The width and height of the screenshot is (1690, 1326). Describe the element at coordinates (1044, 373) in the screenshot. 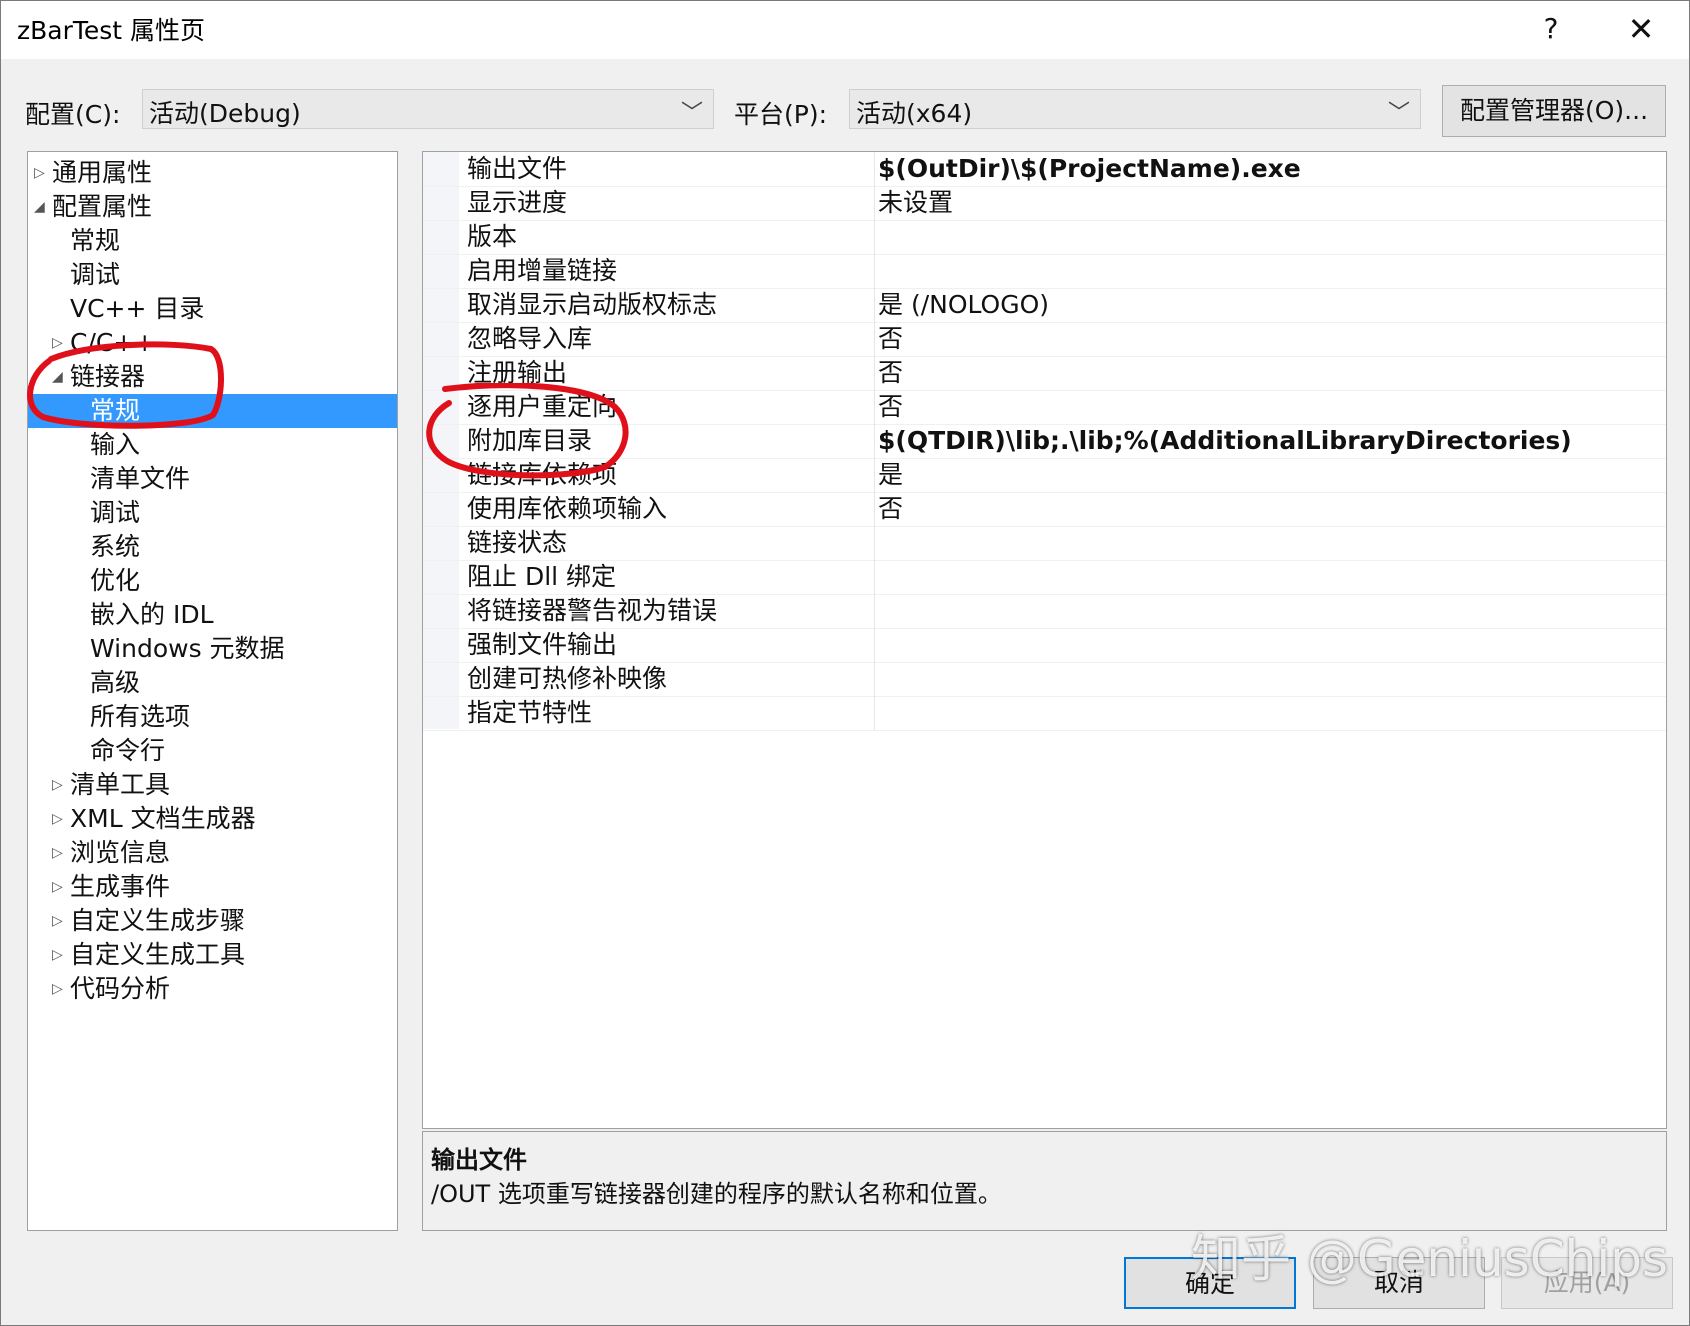

I see `property-row: 注册输出 否` at that location.